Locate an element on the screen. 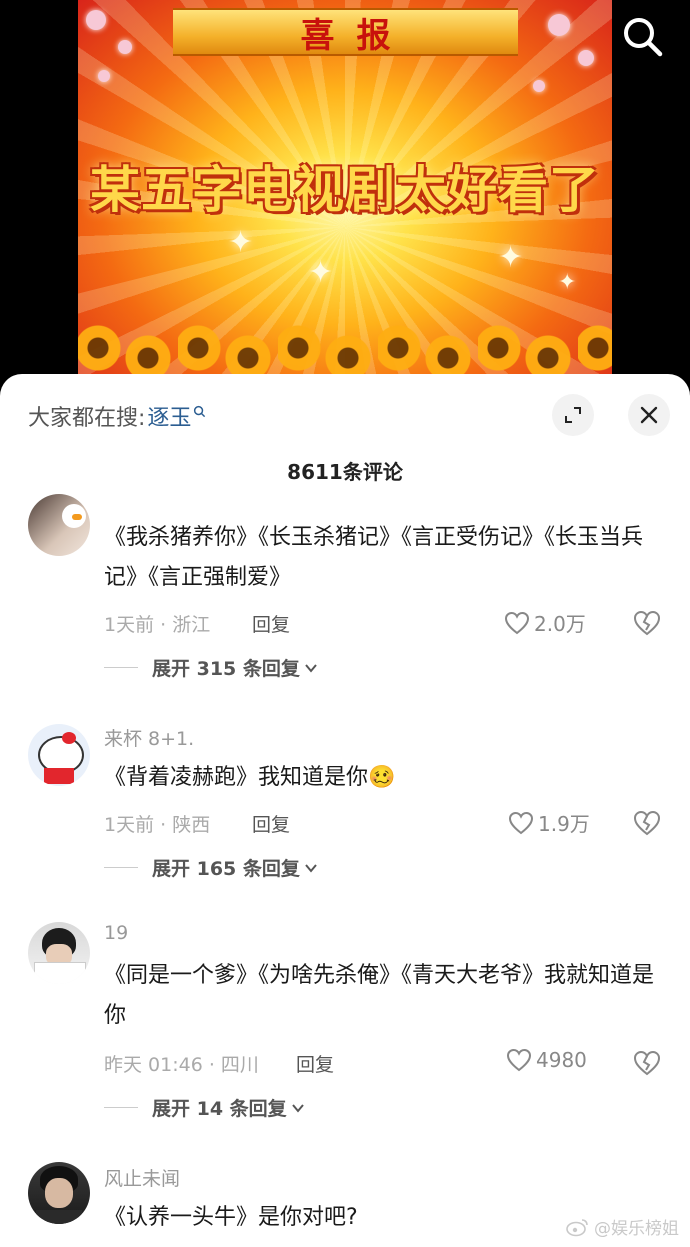 The height and width of the screenshot is (1247, 690). trending-search-prefix: 大家都在搜: is located at coordinates (87, 418).